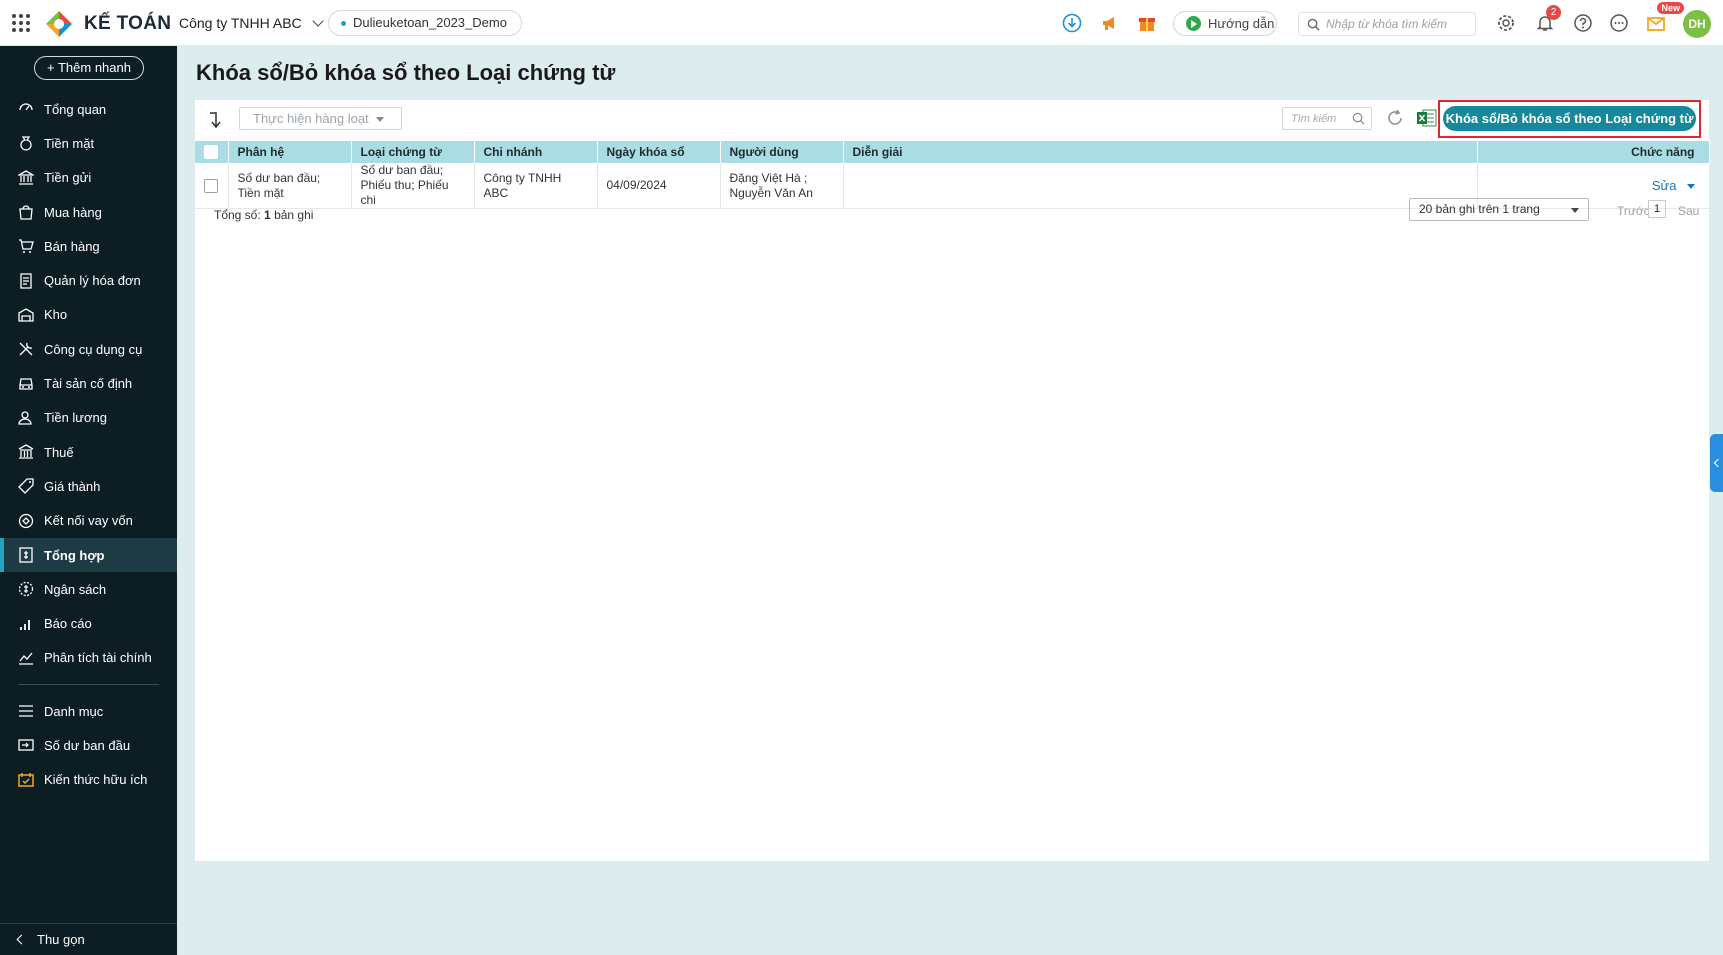 The width and height of the screenshot is (1723, 955). I want to click on dataset-selector: Dulieuketoan_2023_Demo, so click(425, 23).